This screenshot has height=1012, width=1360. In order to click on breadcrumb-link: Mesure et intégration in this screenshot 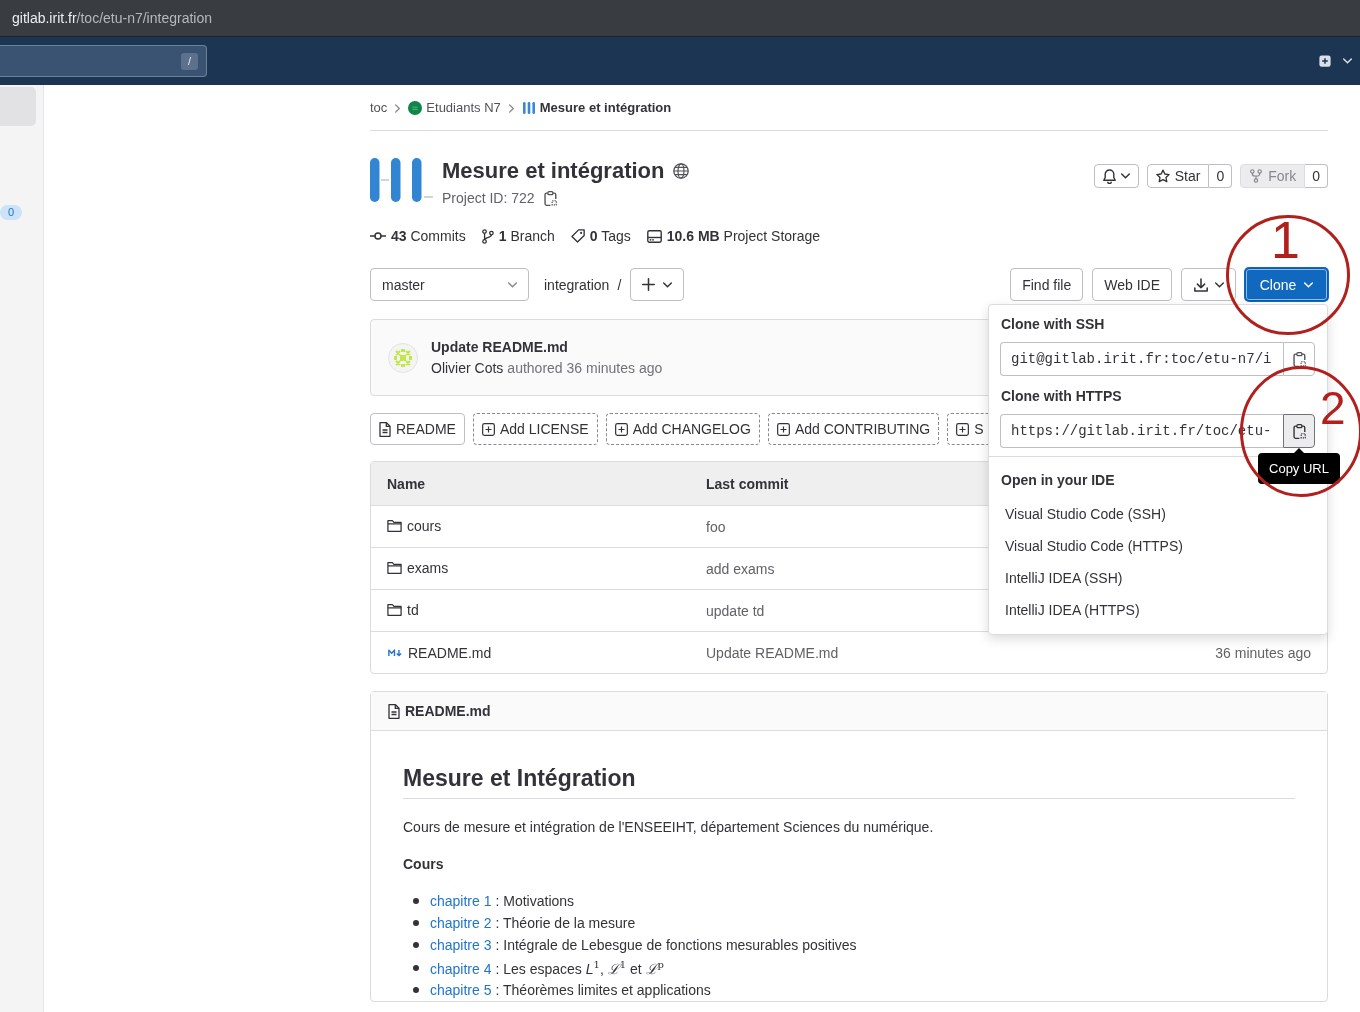, I will do `click(596, 108)`.